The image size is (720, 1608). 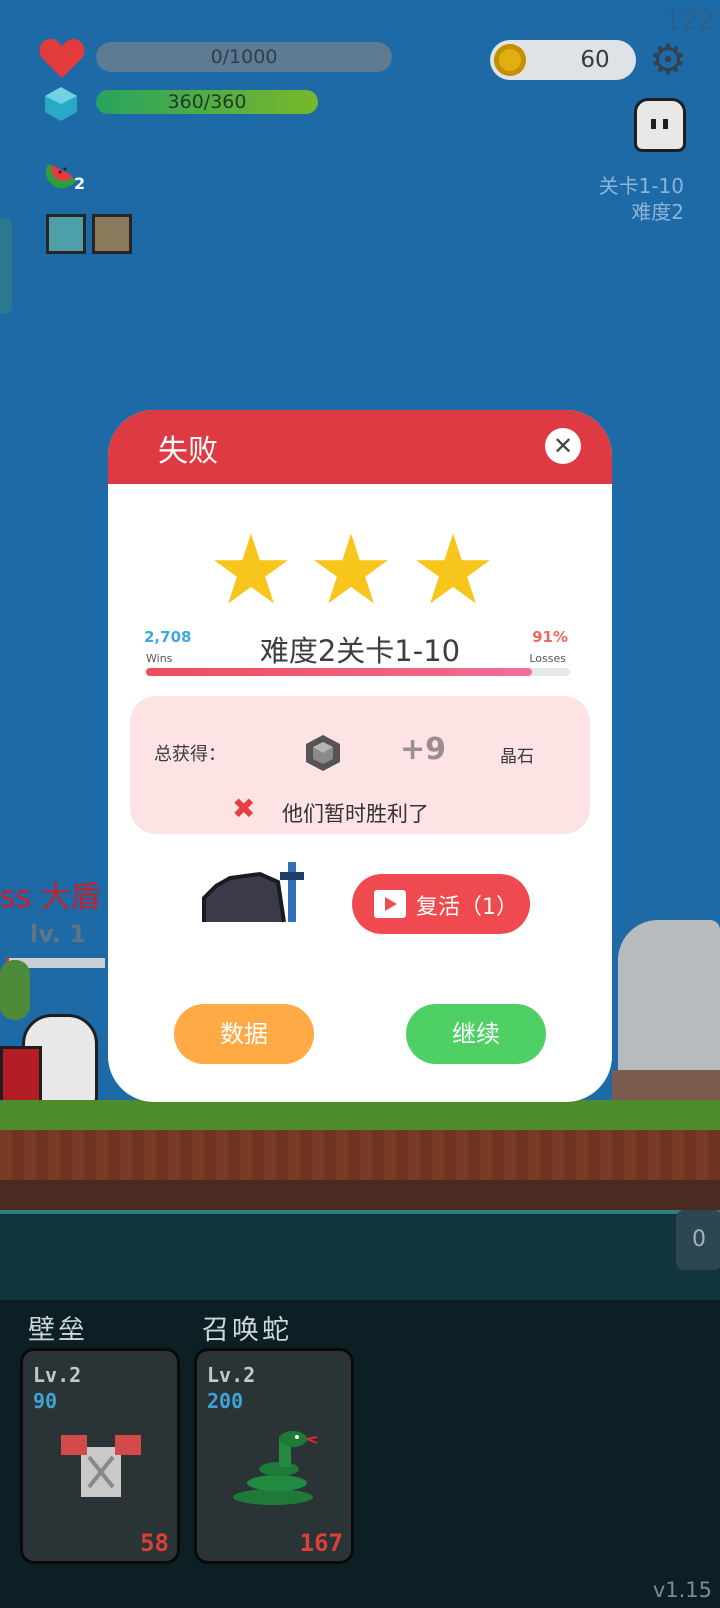 What do you see at coordinates (244, 1034) in the screenshot?
I see `stats-button: 数据` at bounding box center [244, 1034].